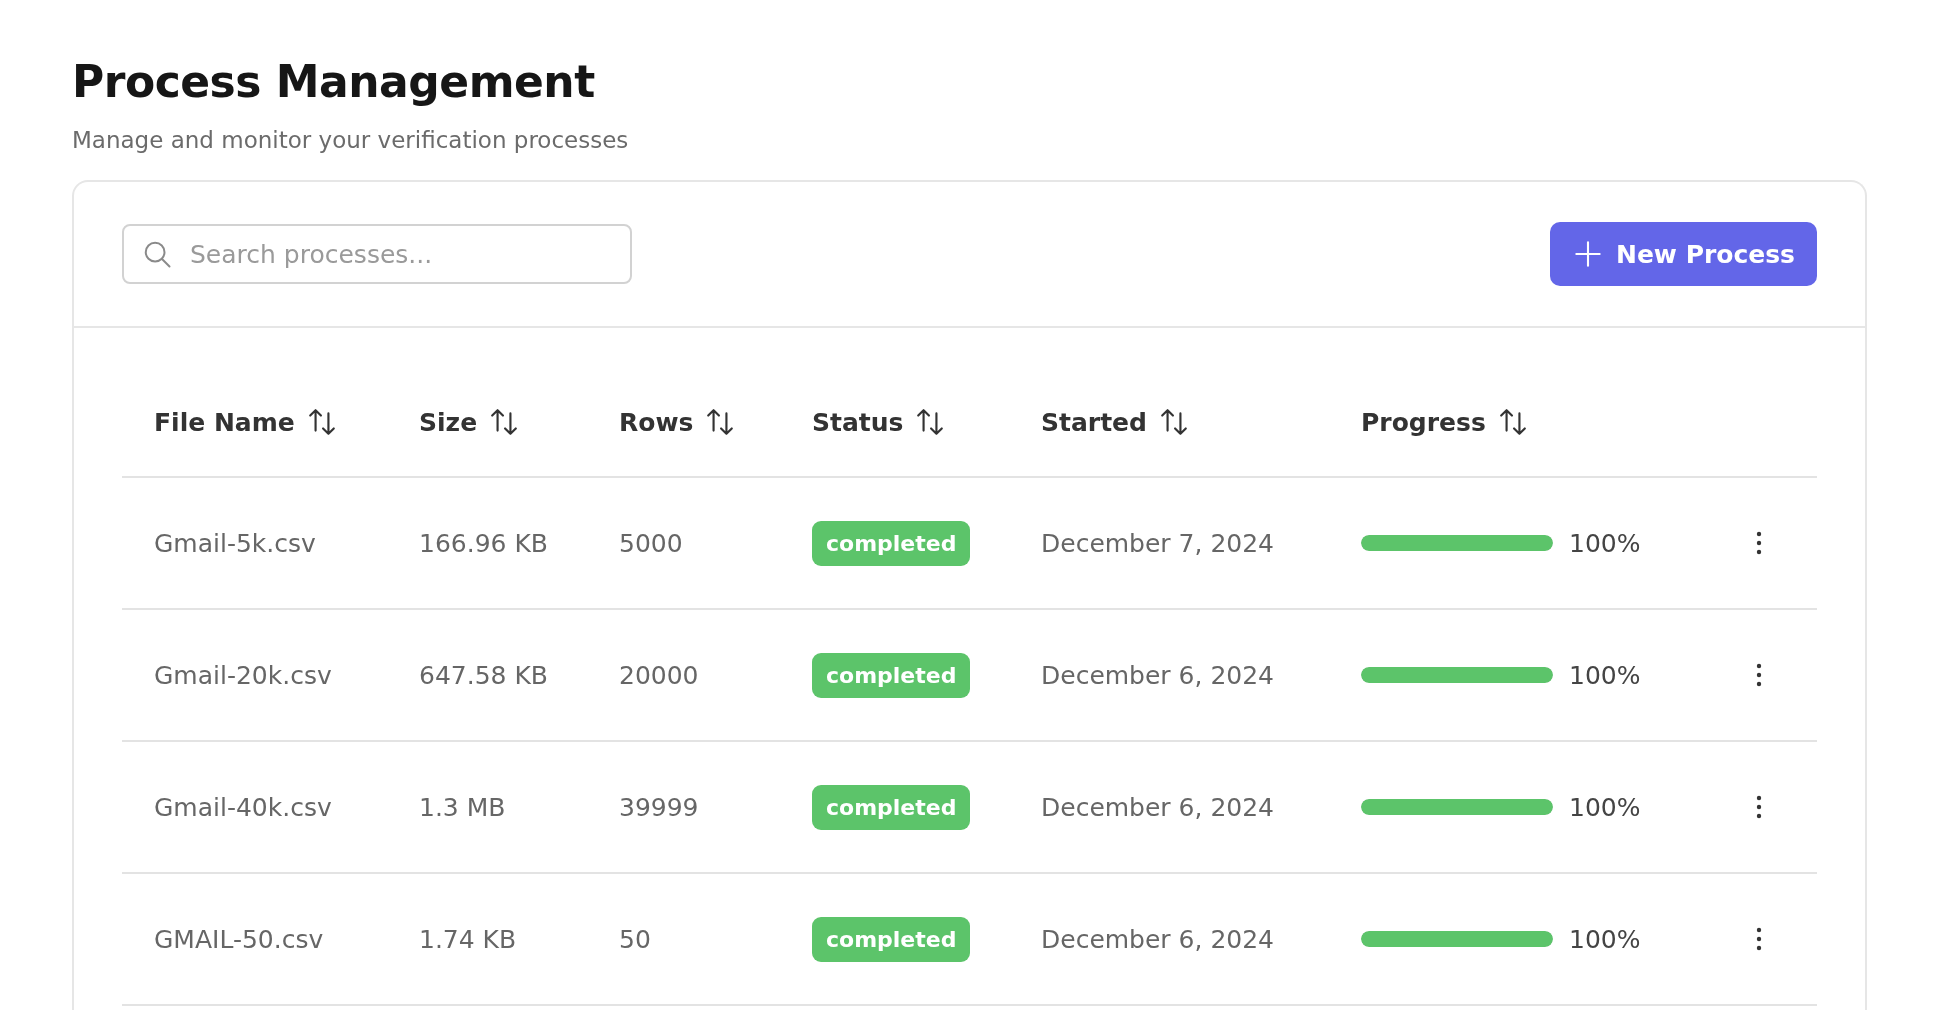 The image size is (1952, 1018). Describe the element at coordinates (1683, 254) in the screenshot. I see `new-process-button: New Process` at that location.